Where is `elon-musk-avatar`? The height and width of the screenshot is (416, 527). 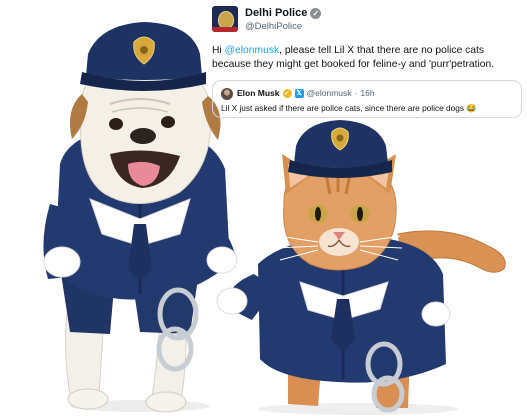
elon-musk-avatar is located at coordinates (227, 94).